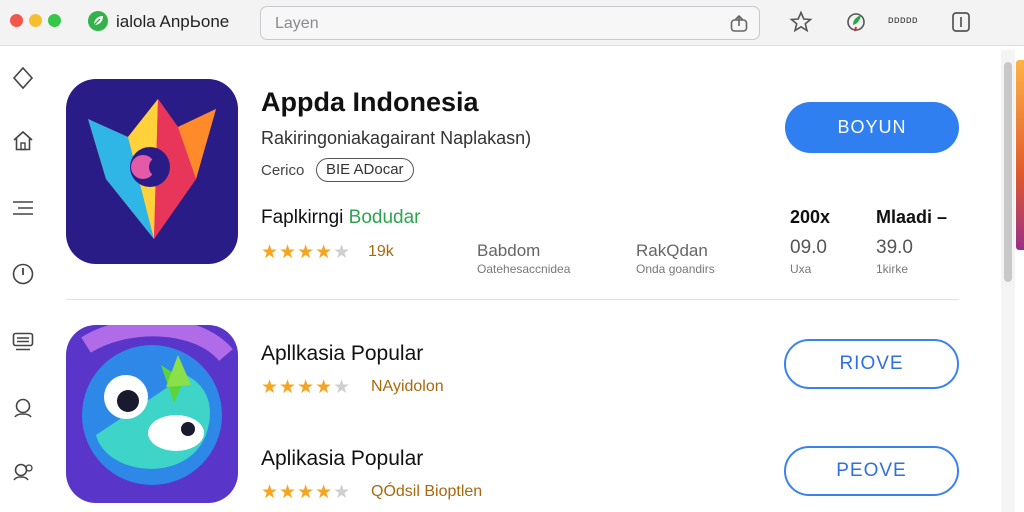 This screenshot has height=512, width=1024. What do you see at coordinates (810, 217) in the screenshot?
I see `metric-1-heading: 200x` at bounding box center [810, 217].